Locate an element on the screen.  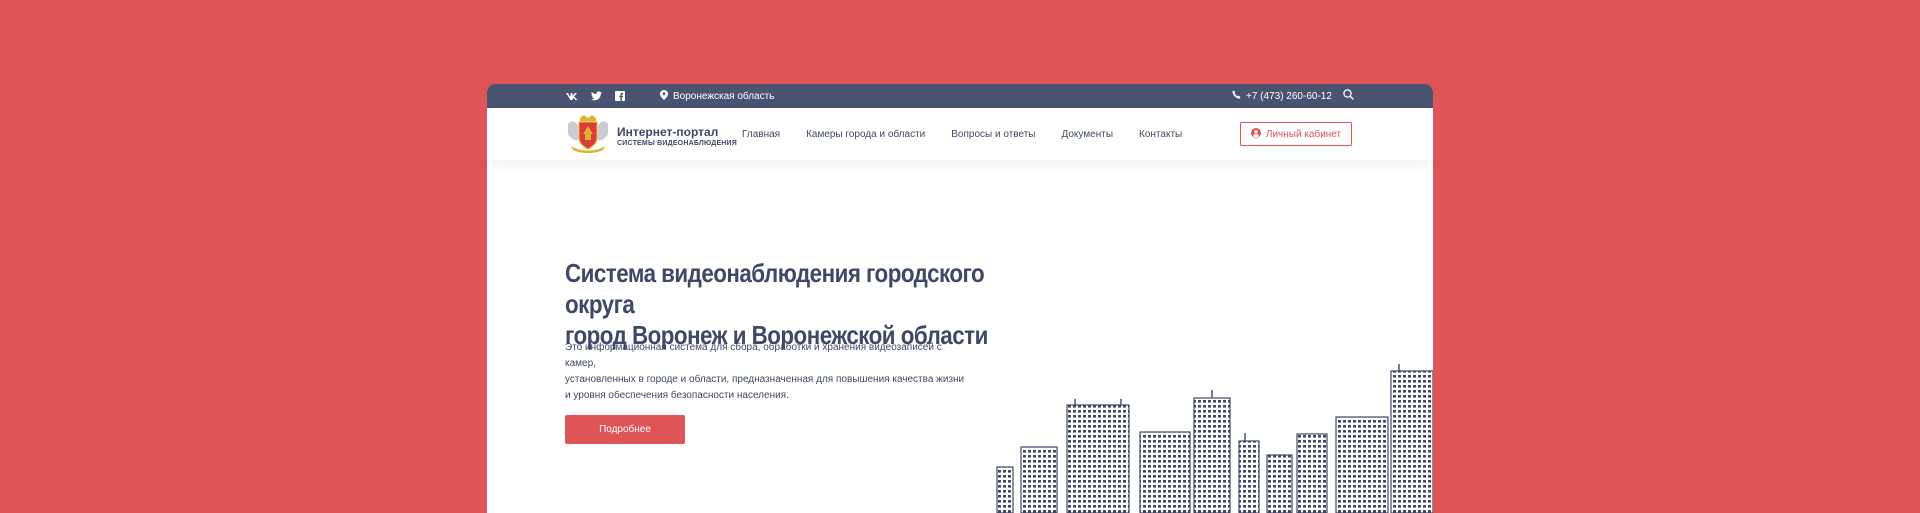
logo-text: Интернет-портал СИСТЕМЫ ВИДЕОНАБЛЮДЕНИЯ is located at coordinates (677, 136).